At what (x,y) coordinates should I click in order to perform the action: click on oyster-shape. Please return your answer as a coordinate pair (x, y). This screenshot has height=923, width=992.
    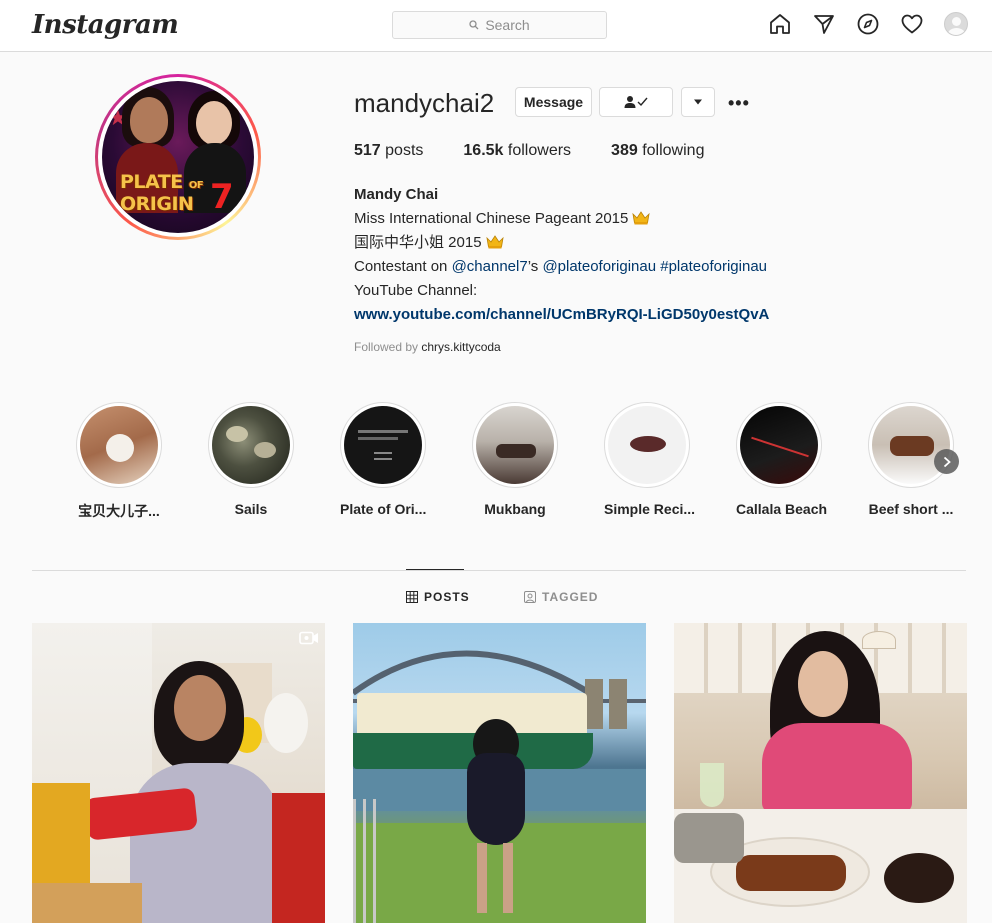
    Looking at the image, I should click on (265, 450).